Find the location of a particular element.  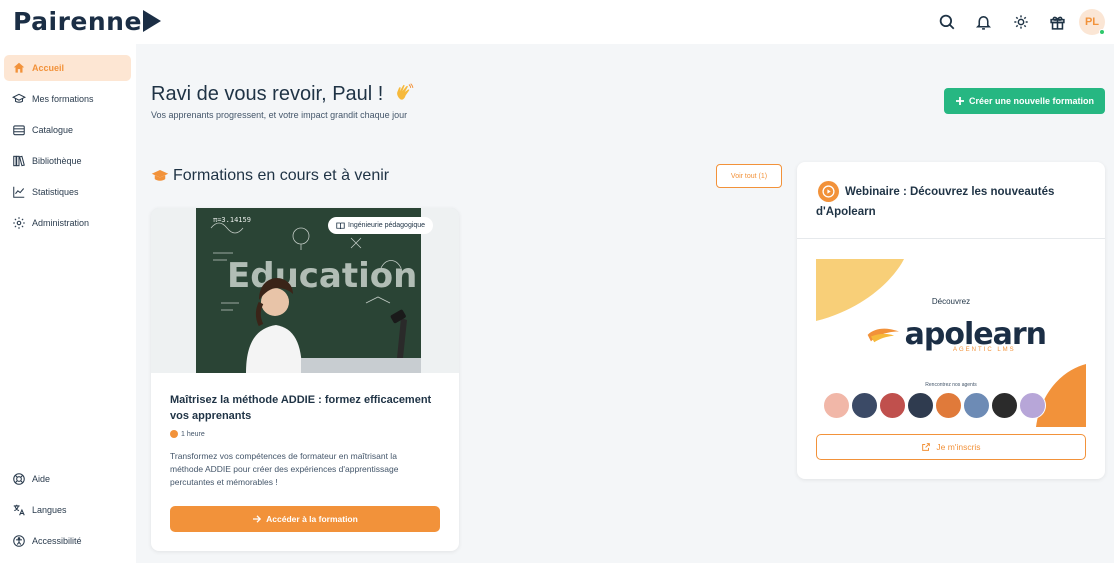

sidebar-item-administration: Administration is located at coordinates (67, 223).